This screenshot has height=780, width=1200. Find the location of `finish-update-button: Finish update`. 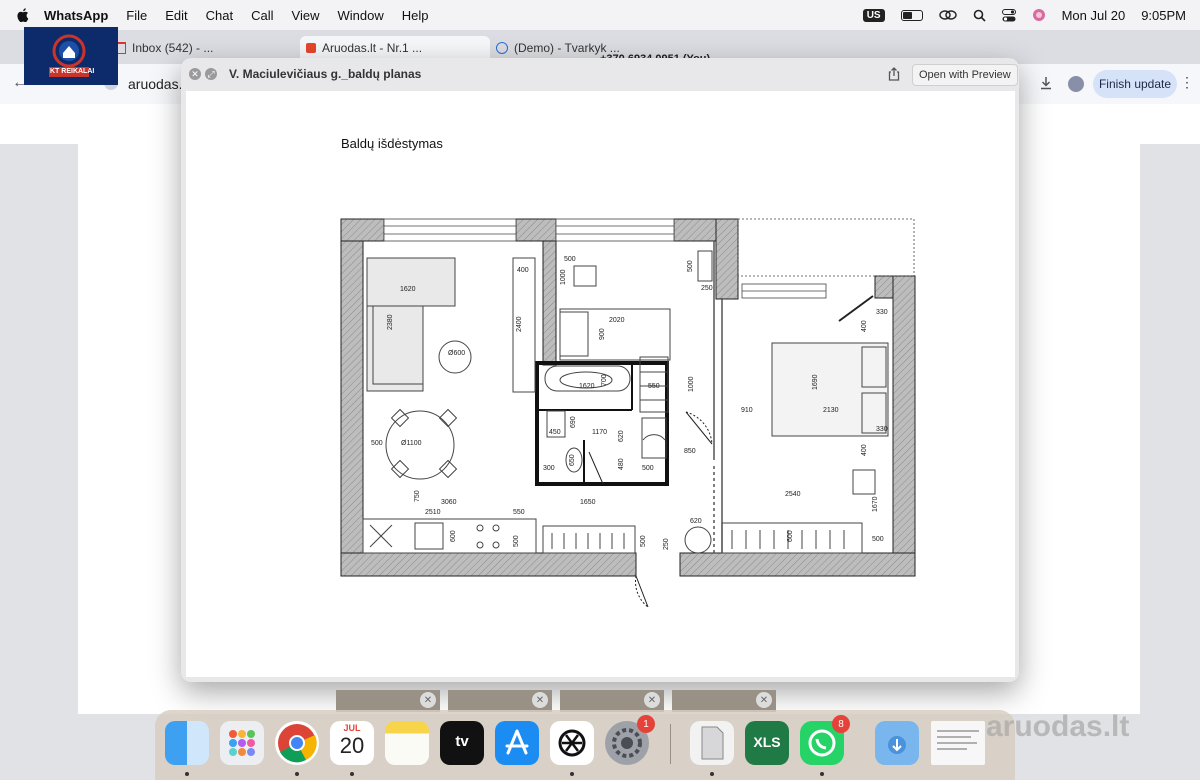

finish-update-button: Finish update is located at coordinates (1135, 84).